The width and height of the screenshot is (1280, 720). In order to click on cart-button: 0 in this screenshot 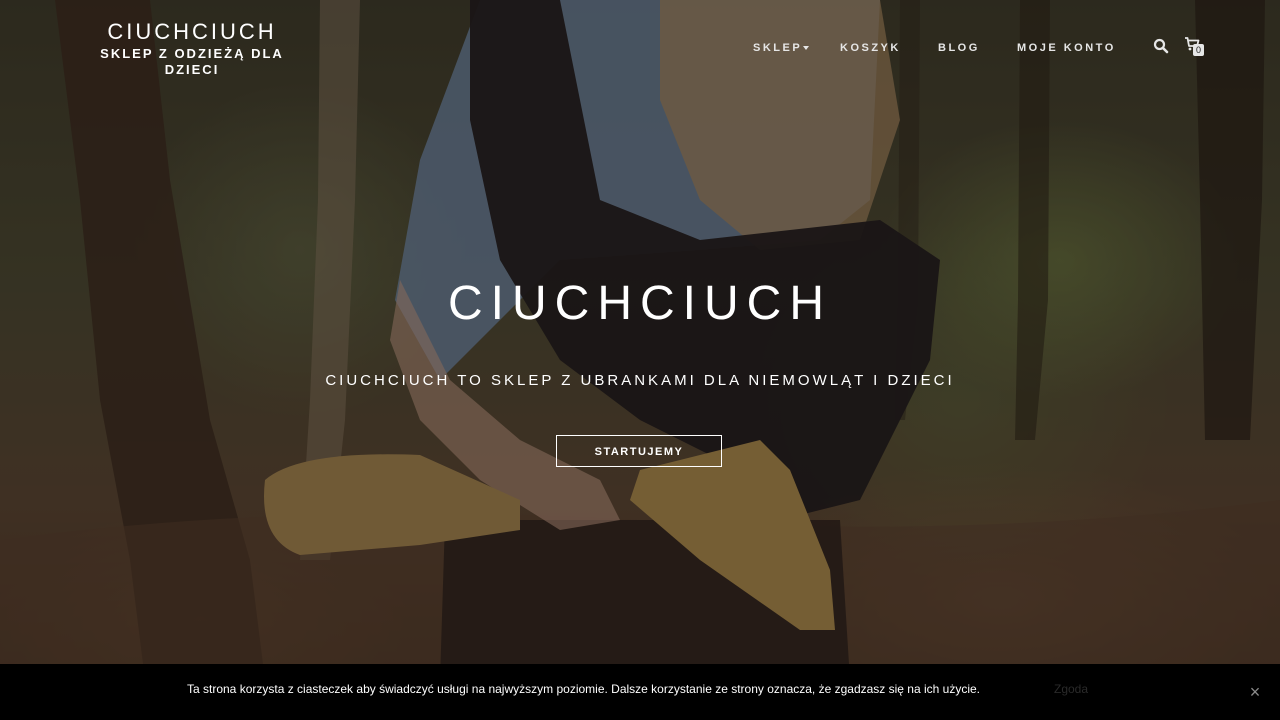, I will do `click(1196, 48)`.